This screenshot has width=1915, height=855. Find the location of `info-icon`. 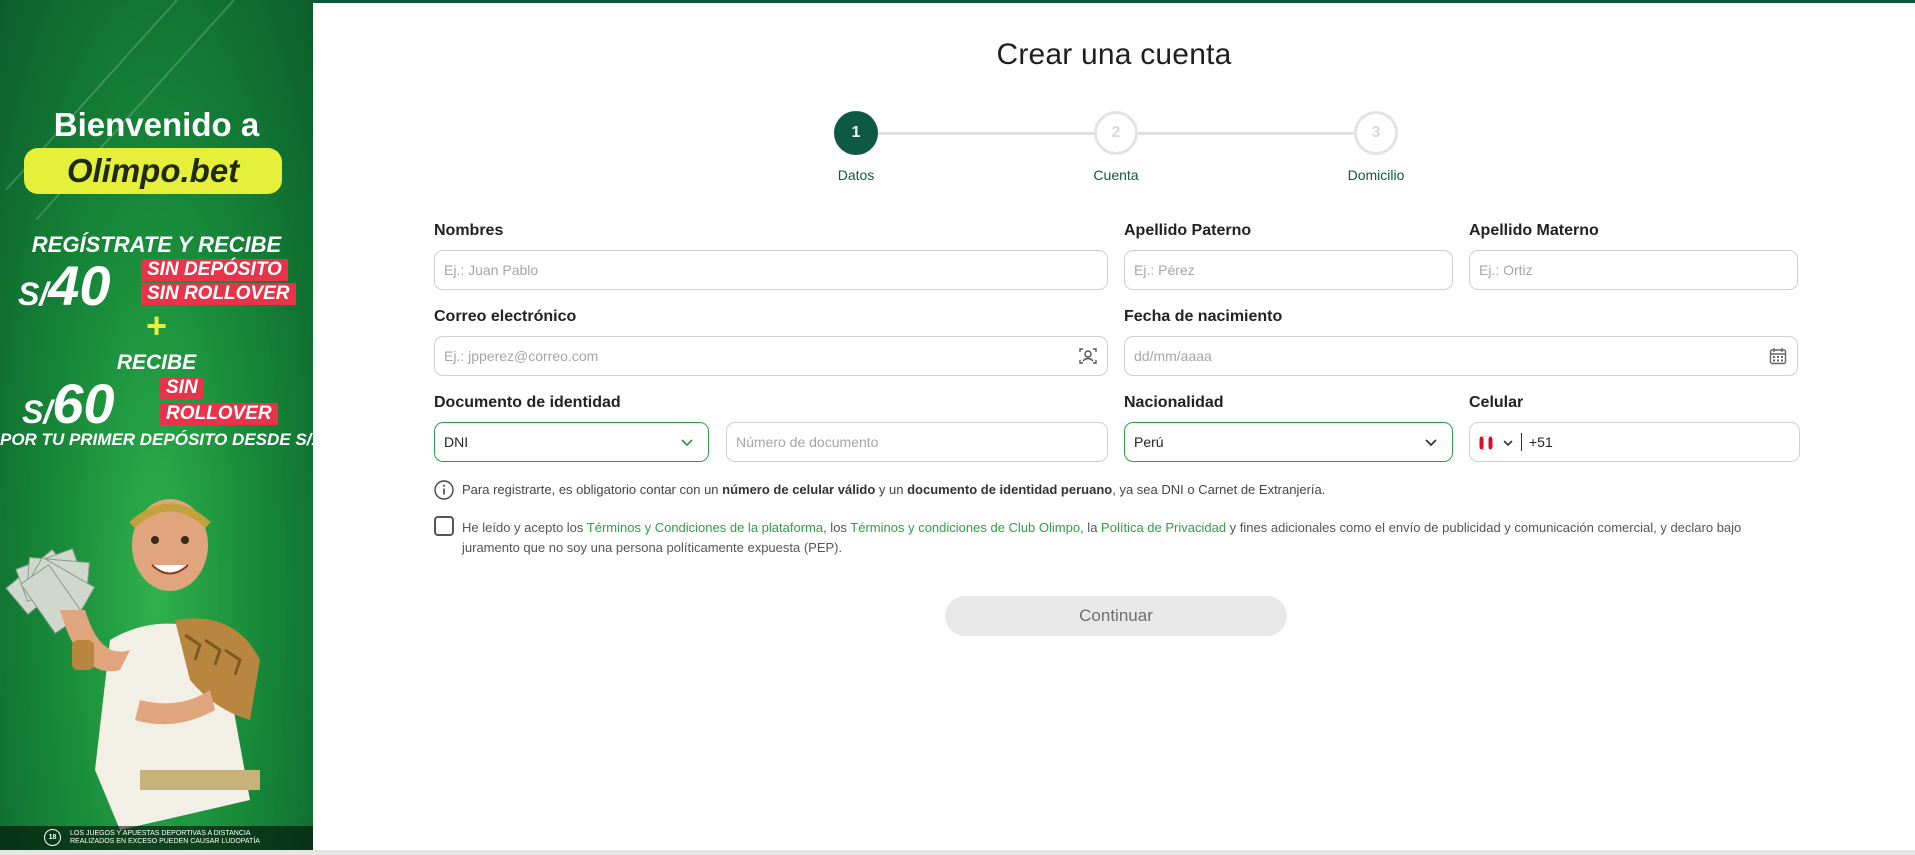

info-icon is located at coordinates (444, 490).